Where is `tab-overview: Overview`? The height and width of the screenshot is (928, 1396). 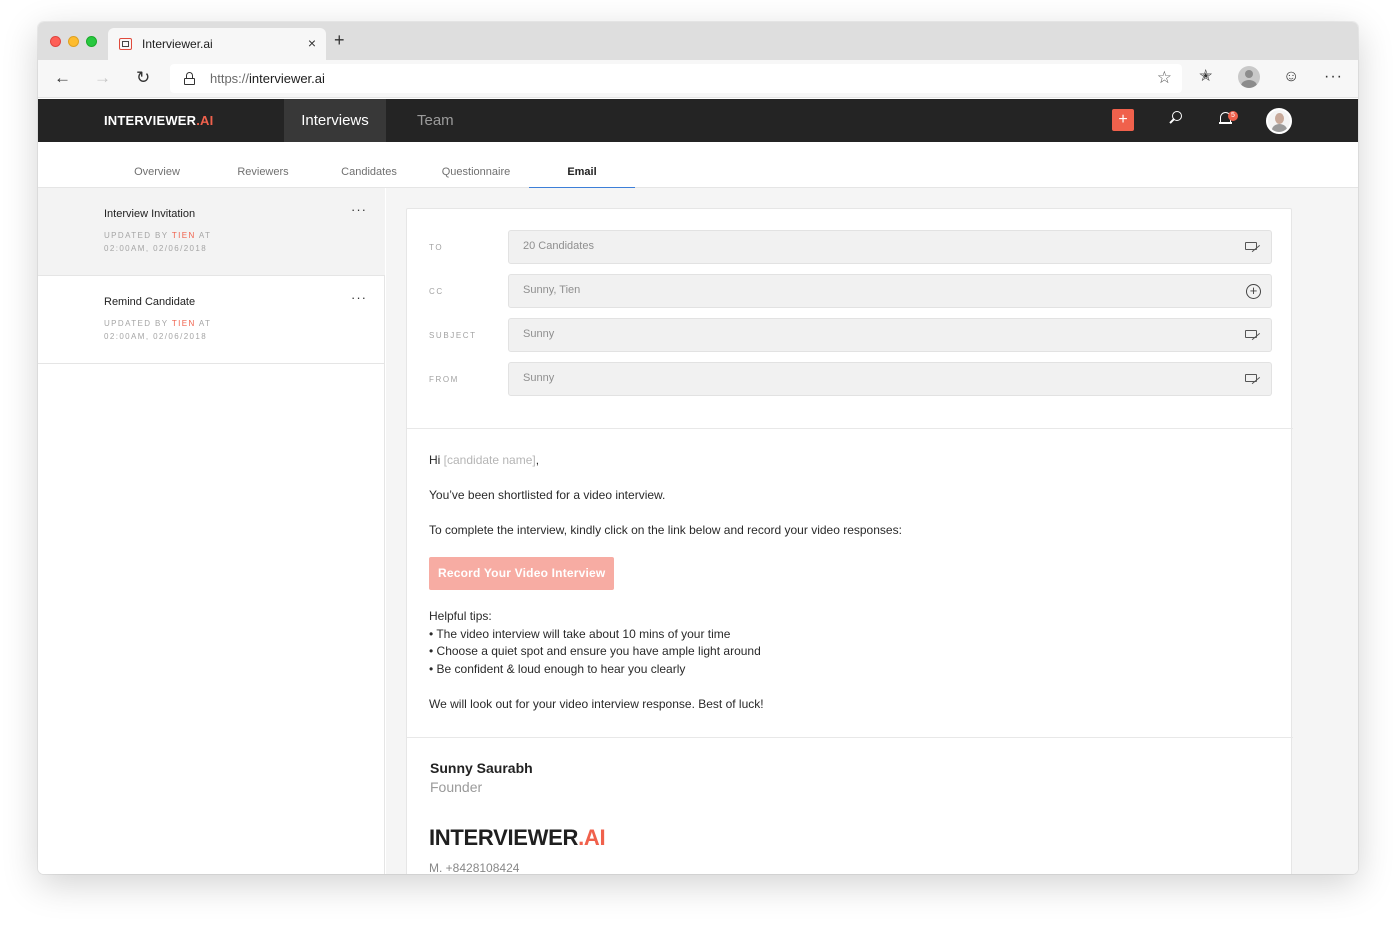 tab-overview: Overview is located at coordinates (157, 165).